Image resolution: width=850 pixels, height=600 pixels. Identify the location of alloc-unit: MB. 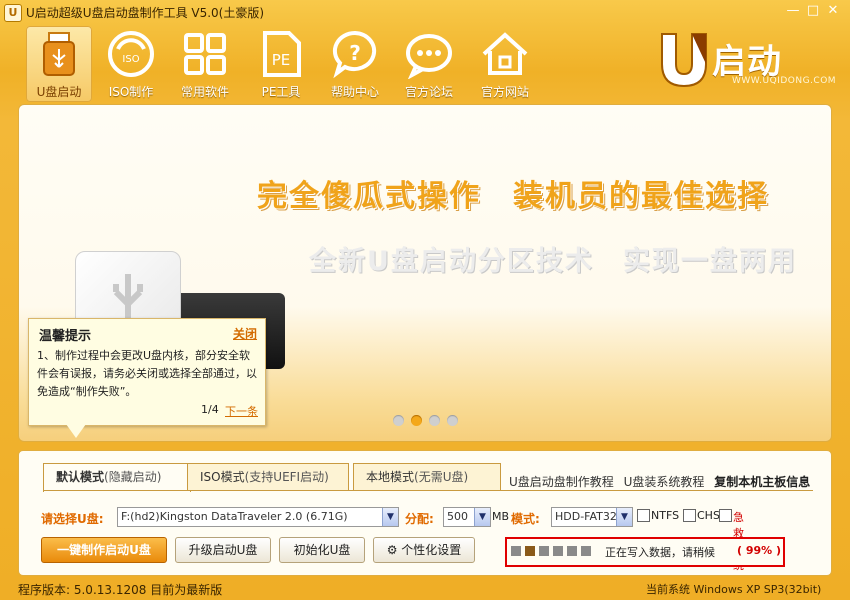
(501, 516).